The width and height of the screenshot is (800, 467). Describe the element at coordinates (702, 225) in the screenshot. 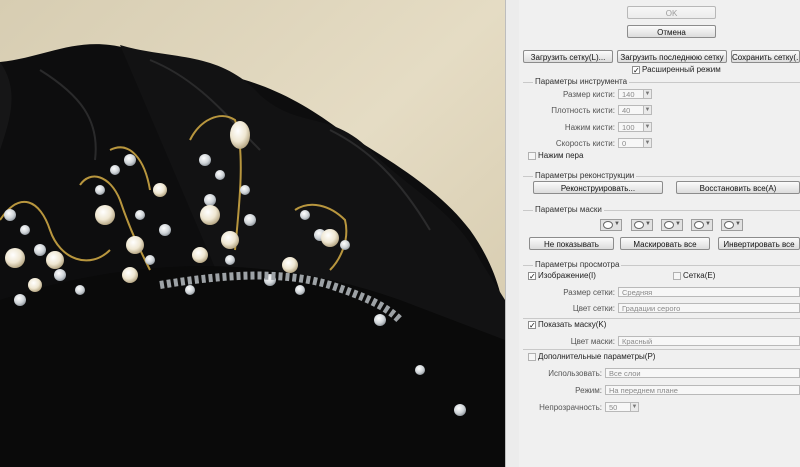

I see `mask-intersect-icon: ▼` at that location.